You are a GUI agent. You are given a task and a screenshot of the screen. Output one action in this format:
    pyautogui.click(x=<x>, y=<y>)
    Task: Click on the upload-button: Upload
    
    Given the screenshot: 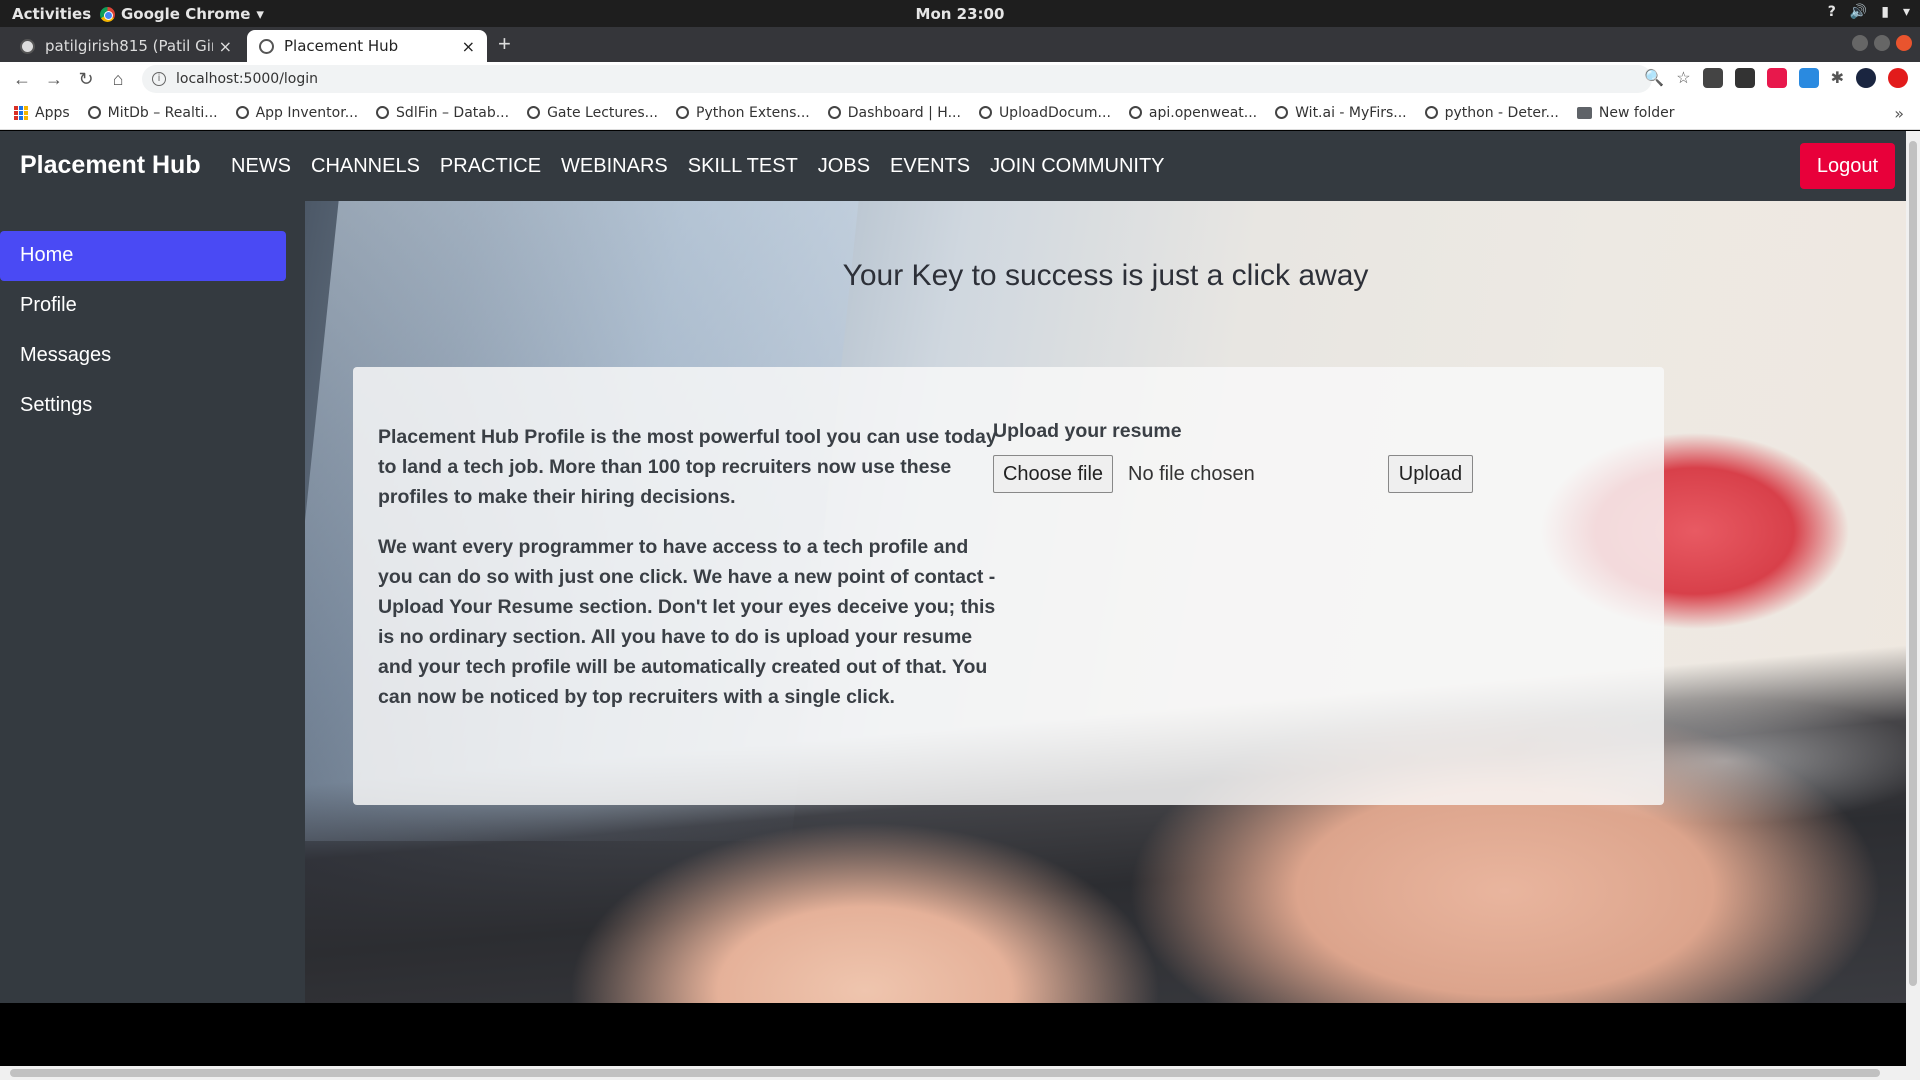 What is the action you would take?
    pyautogui.click(x=1430, y=474)
    